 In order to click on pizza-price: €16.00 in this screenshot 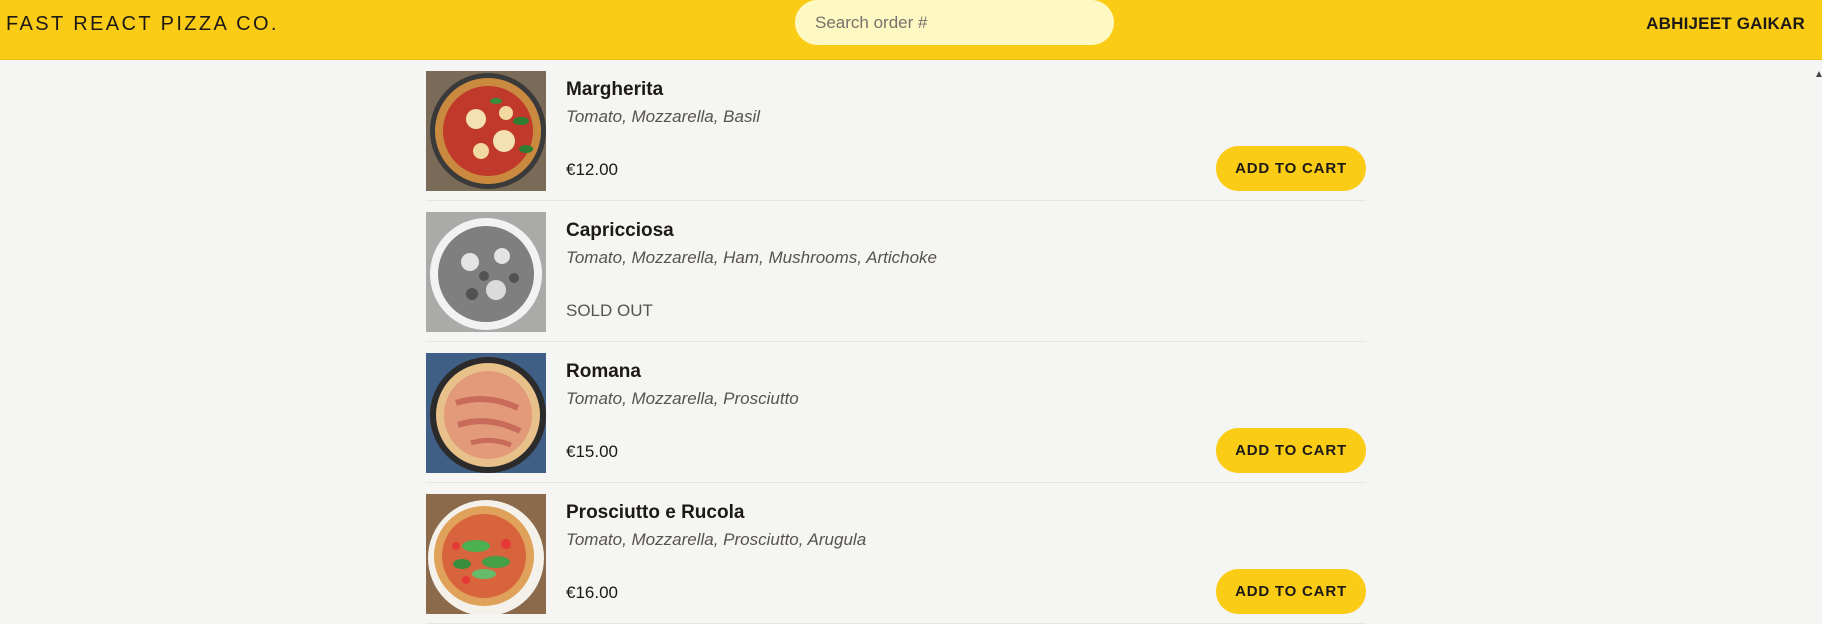, I will do `click(592, 592)`.